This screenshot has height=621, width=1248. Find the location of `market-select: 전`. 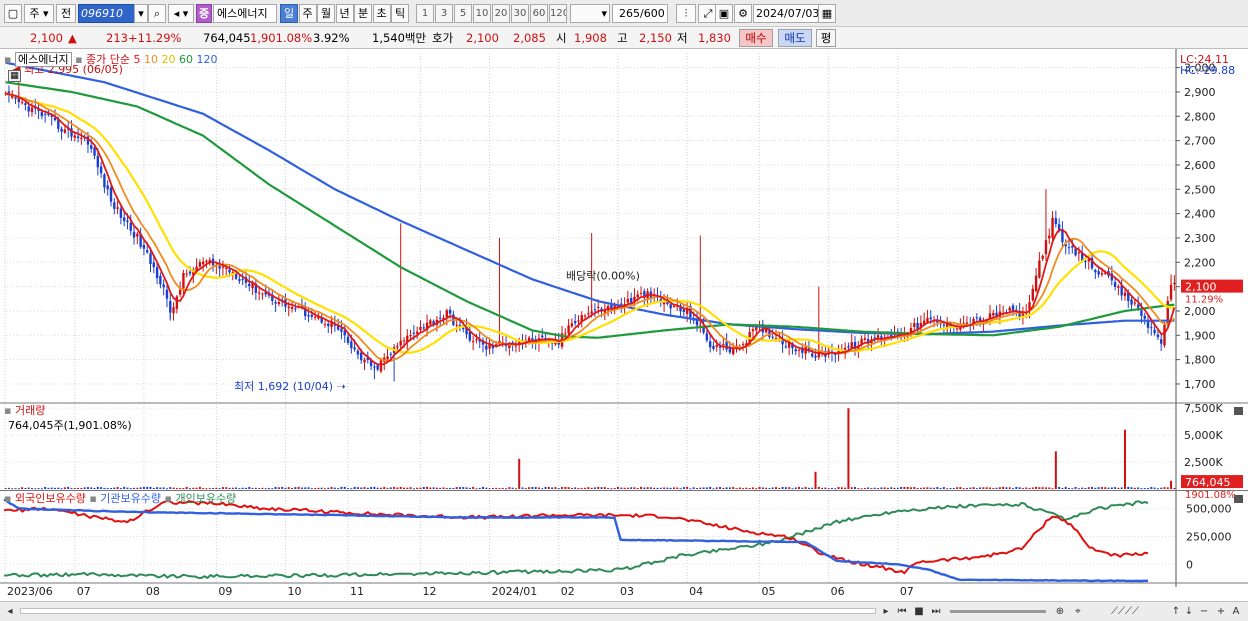

market-select: 전 is located at coordinates (66, 13).